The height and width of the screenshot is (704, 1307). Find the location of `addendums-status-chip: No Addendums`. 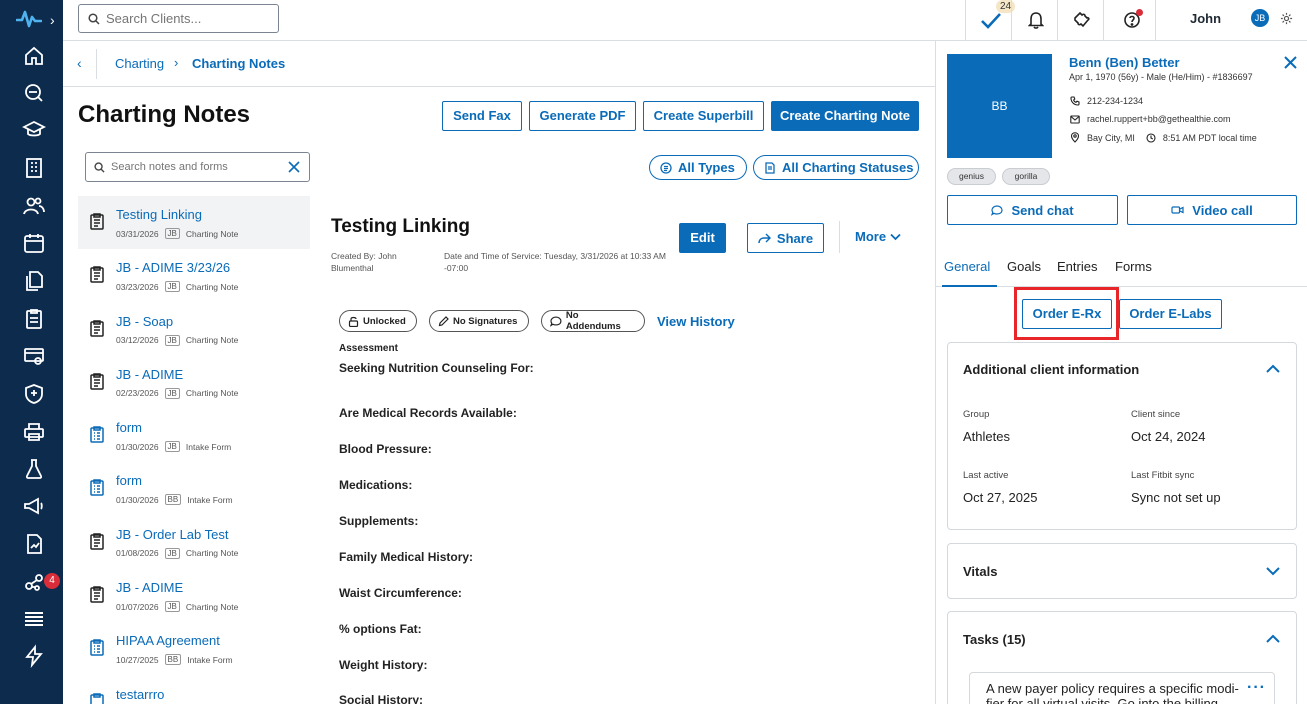

addendums-status-chip: No Addendums is located at coordinates (593, 321).